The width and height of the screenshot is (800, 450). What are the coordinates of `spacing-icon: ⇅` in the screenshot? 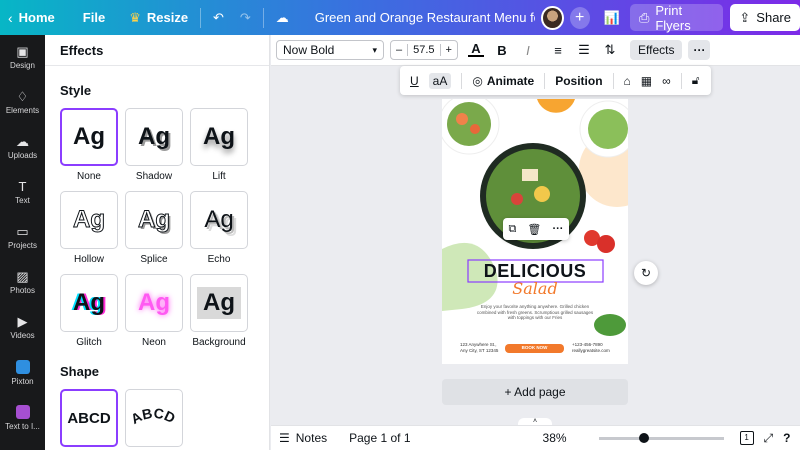 It's located at (610, 50).